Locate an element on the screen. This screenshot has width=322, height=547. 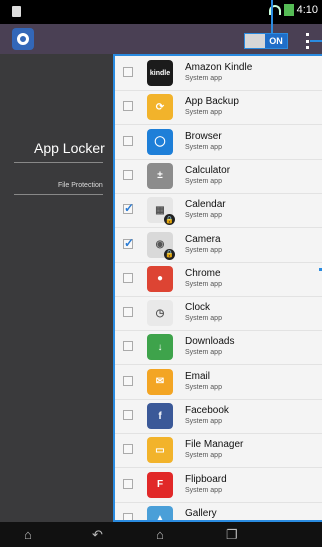
app-name: File Manager is located at coordinates (214, 445).